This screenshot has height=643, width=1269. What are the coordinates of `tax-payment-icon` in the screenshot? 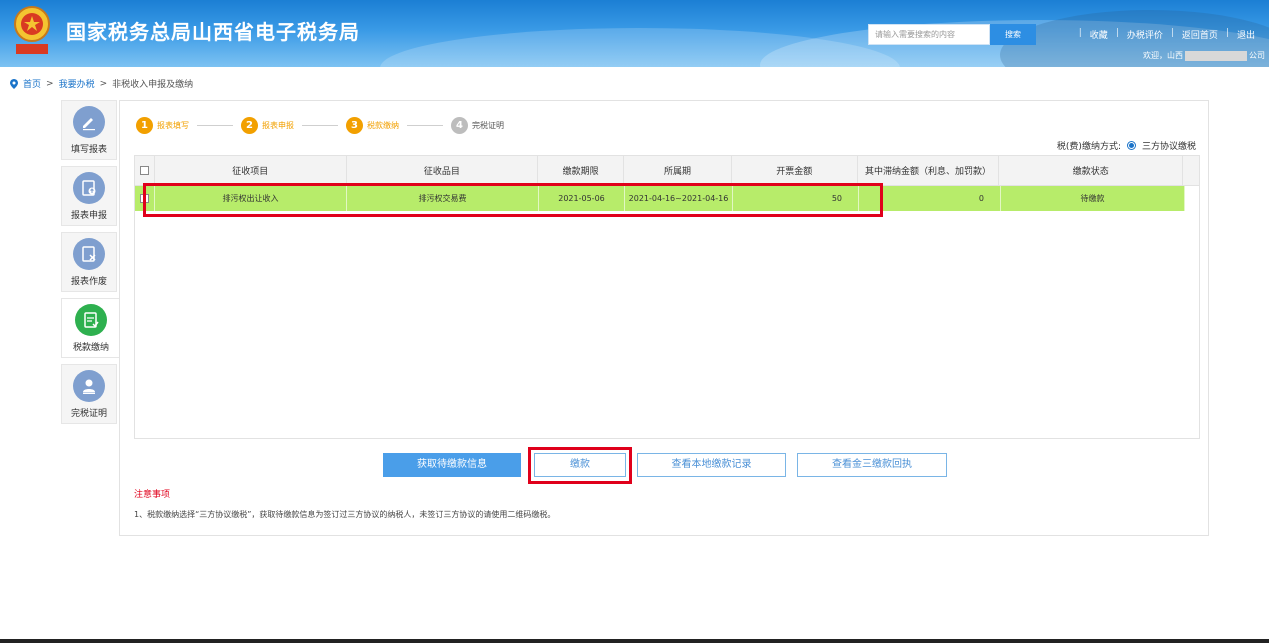 It's located at (91, 320).